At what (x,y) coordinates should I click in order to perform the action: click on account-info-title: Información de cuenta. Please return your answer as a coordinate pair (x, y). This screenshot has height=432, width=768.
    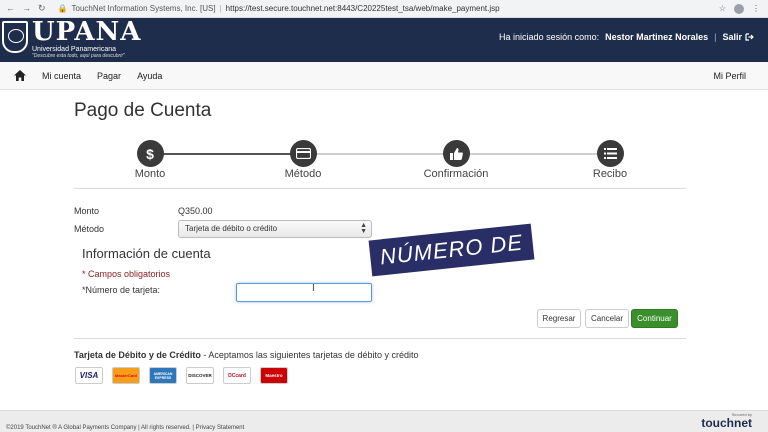
    Looking at the image, I should click on (146, 253).